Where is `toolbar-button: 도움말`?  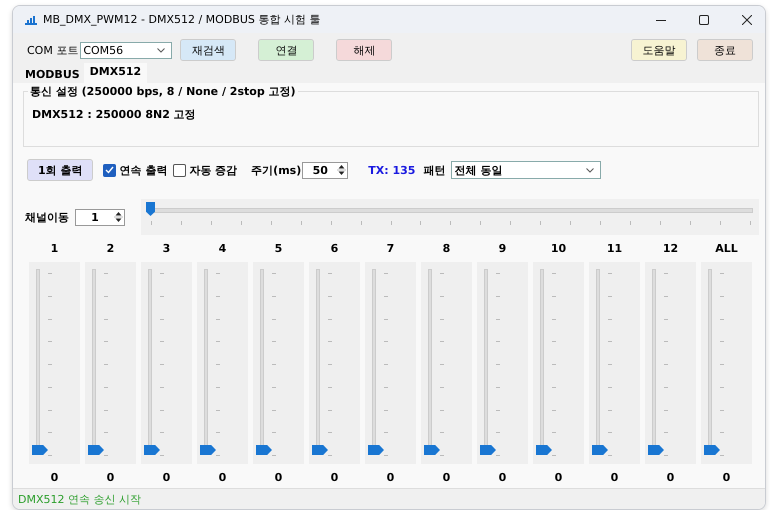
toolbar-button: 도움말 is located at coordinates (659, 50).